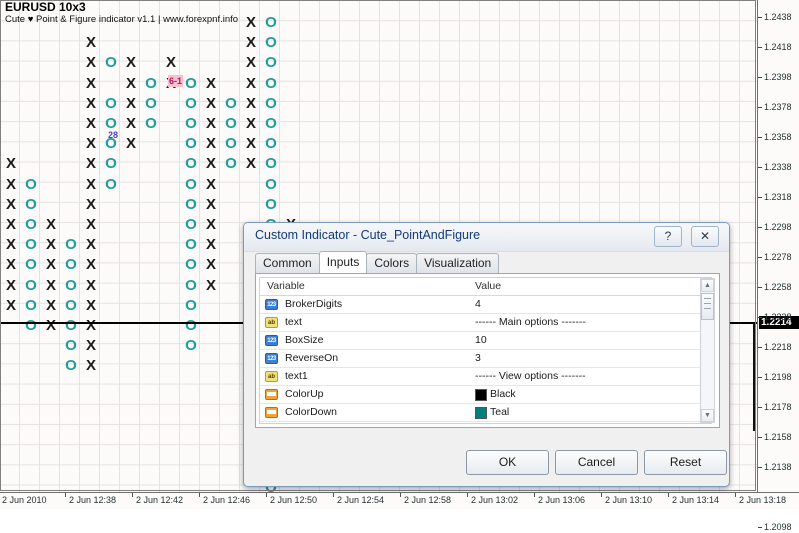  I want to click on variable-name: BrokerDigits, so click(314, 304).